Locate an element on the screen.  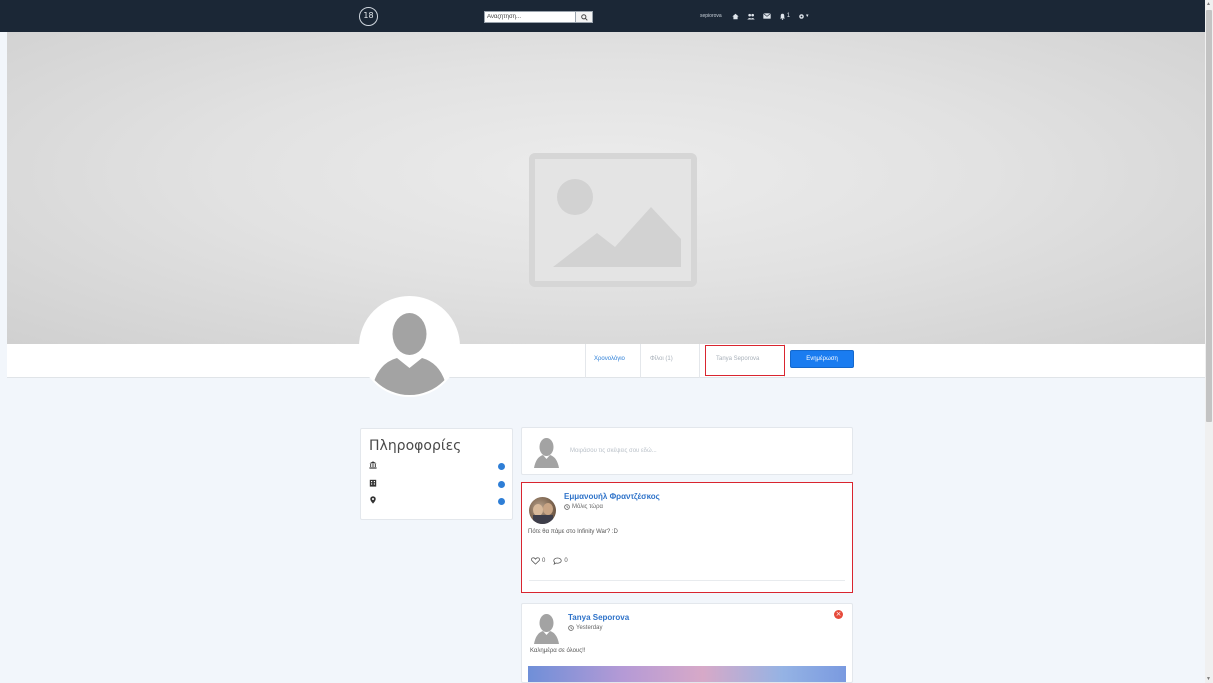
site-logo: 18 is located at coordinates (368, 16).